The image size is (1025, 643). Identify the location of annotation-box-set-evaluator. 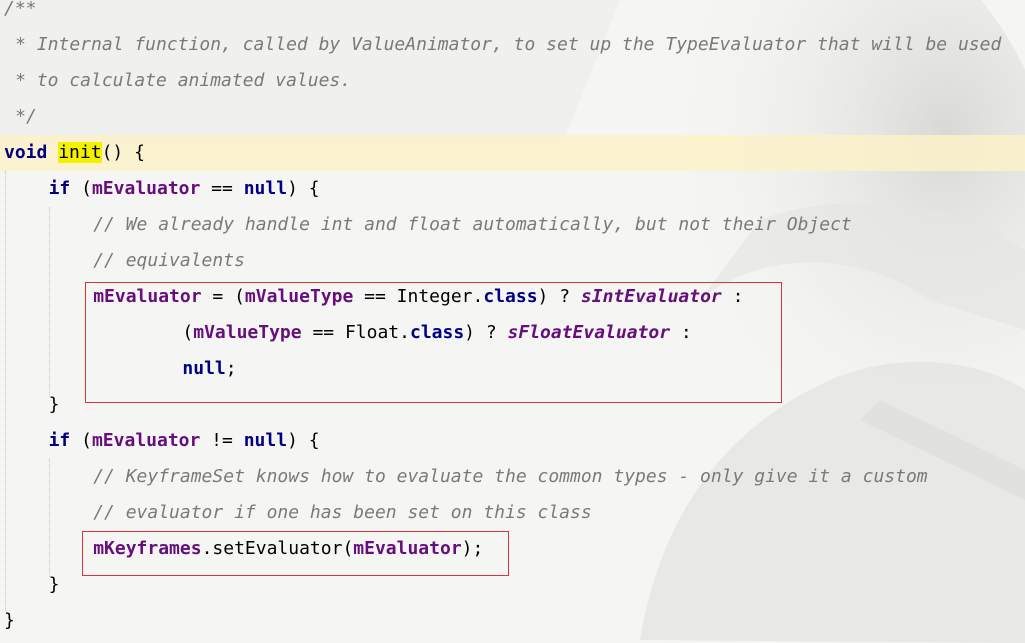
(295, 553).